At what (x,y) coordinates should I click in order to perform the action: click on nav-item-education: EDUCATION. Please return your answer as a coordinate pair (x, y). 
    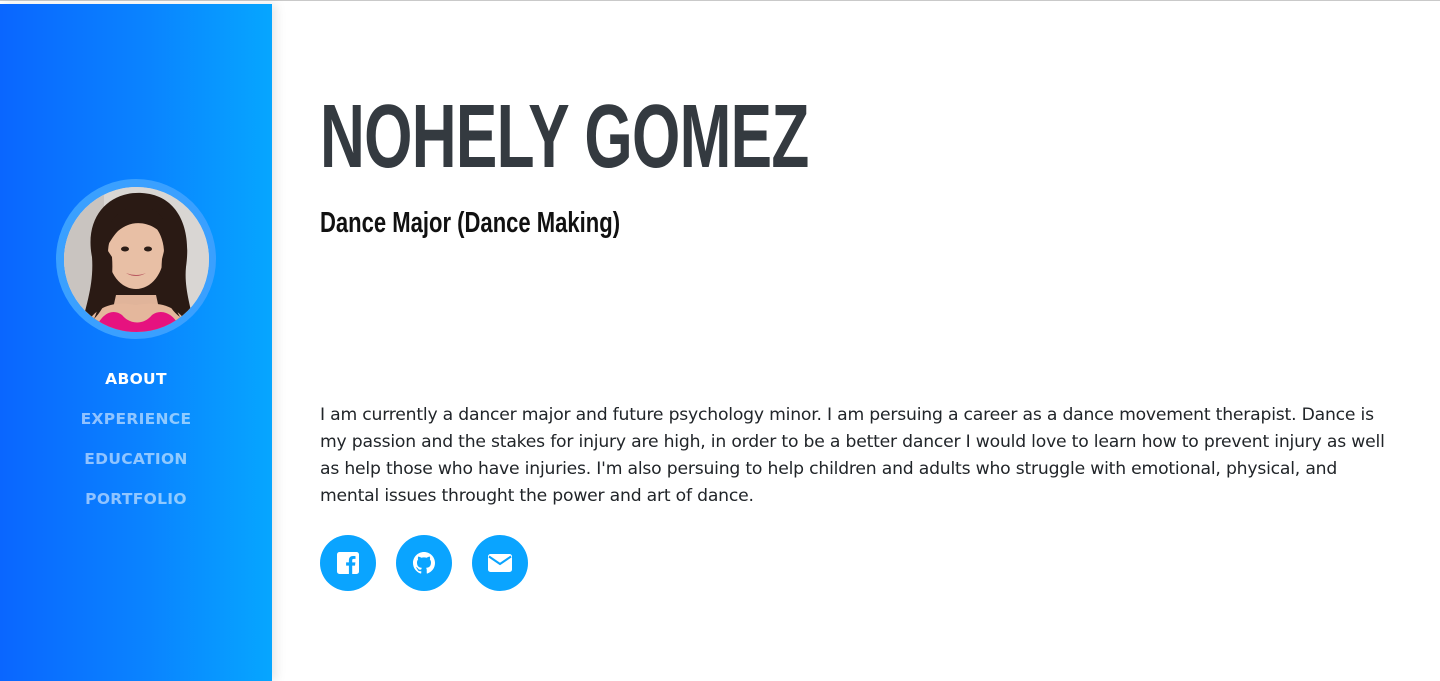
    Looking at the image, I should click on (136, 459).